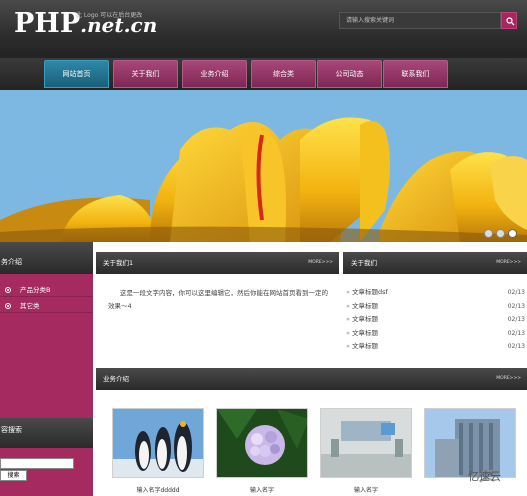 This screenshot has height=496, width=527. What do you see at coordinates (435, 263) in the screenshot?
I see `news-section-header: 关于我们 MORE>>>` at bounding box center [435, 263].